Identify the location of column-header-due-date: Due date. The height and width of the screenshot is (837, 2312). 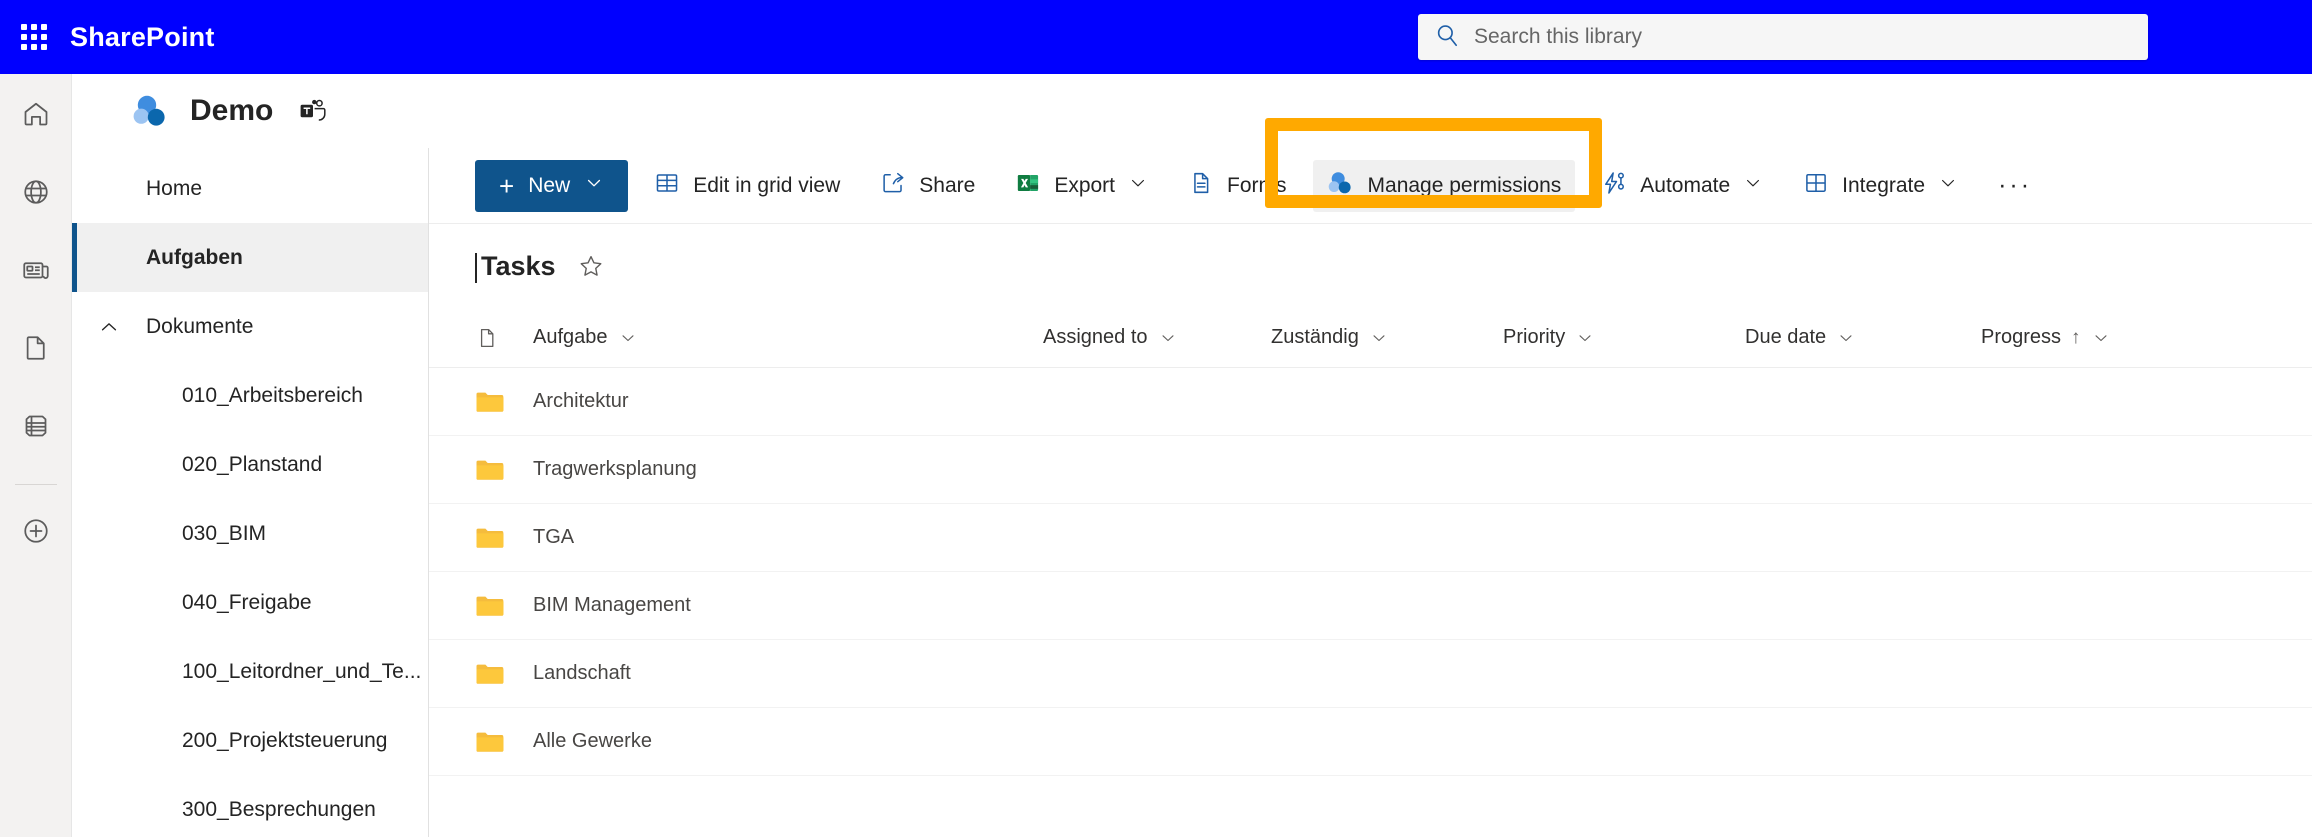
(1863, 337).